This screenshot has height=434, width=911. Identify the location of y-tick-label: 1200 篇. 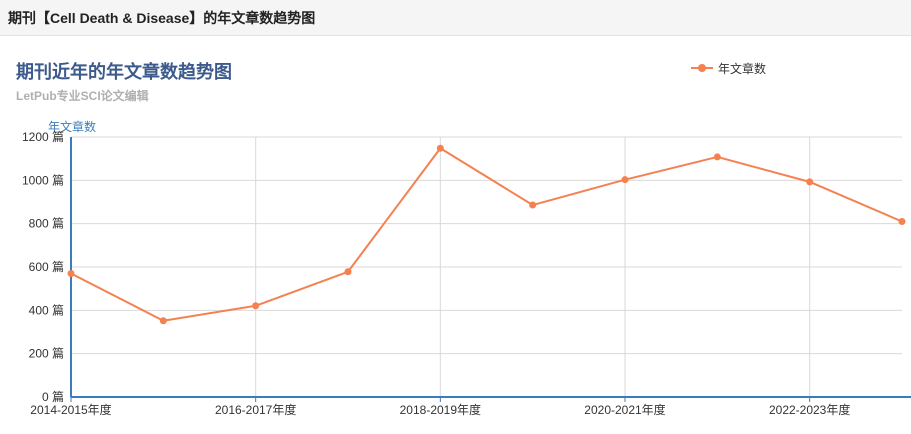
(43, 136).